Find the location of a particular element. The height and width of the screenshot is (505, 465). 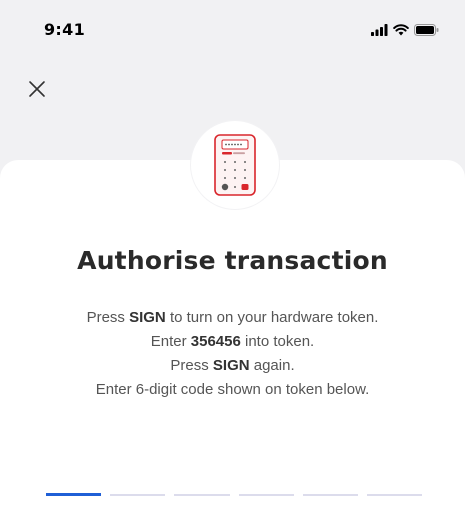

instruction-line-4: Enter 6-digit code shown on token below. is located at coordinates (232, 389).